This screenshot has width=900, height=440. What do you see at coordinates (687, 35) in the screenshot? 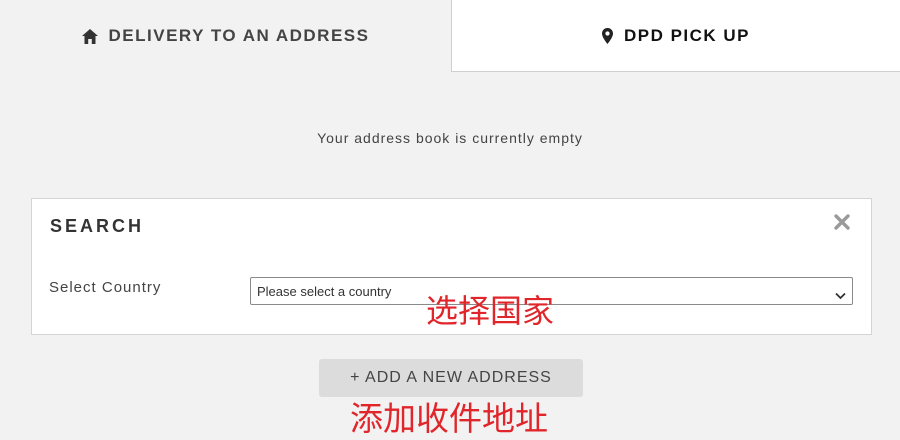
I see `tab-pickup-label: DPD PICK UP` at bounding box center [687, 35].